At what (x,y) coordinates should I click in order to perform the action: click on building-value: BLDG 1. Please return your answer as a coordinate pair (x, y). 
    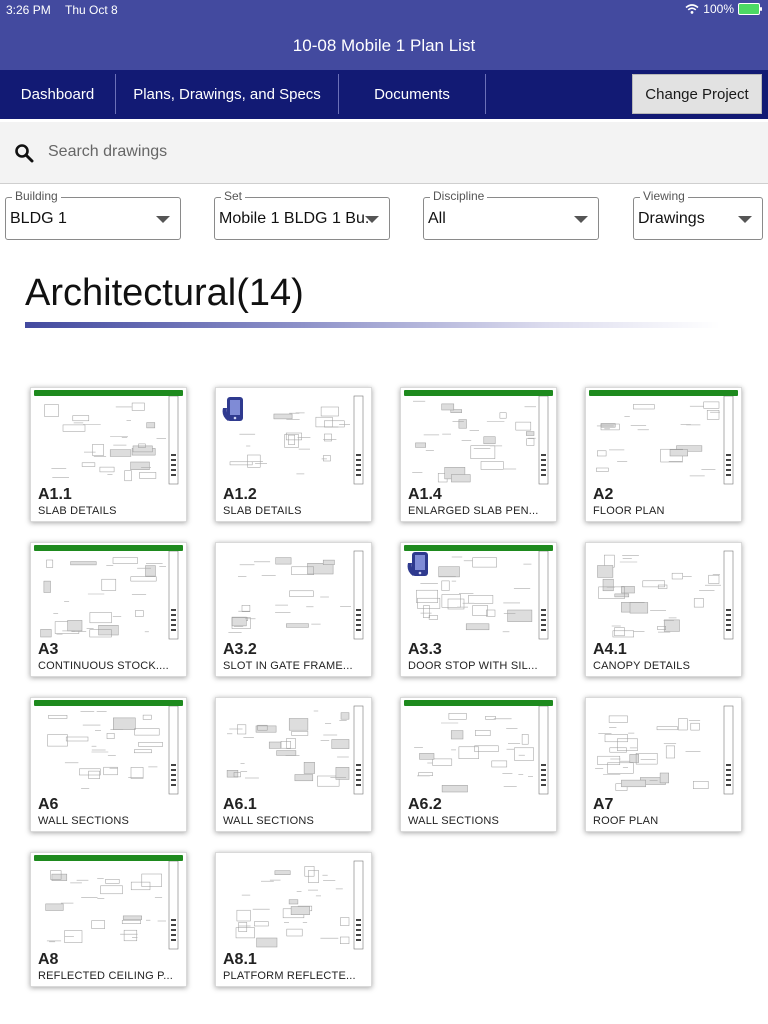
    Looking at the image, I should click on (38, 218).